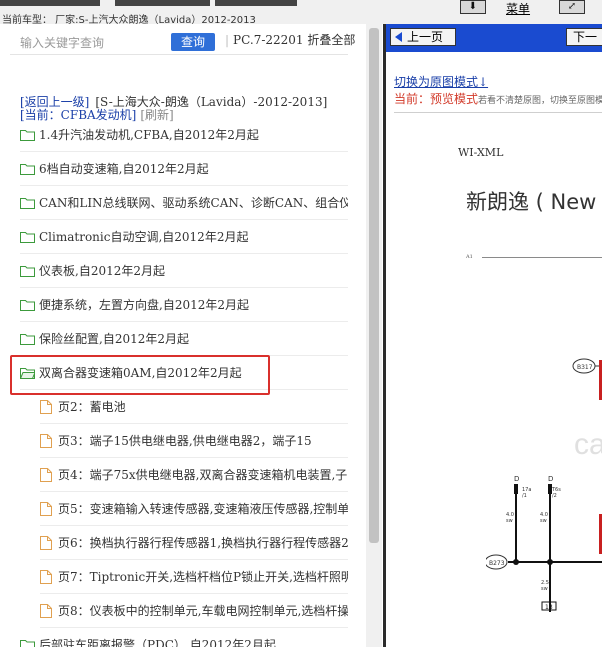 The image size is (602, 647). What do you see at coordinates (509, 521) in the screenshot?
I see `sw1-label: sw` at bounding box center [509, 521].